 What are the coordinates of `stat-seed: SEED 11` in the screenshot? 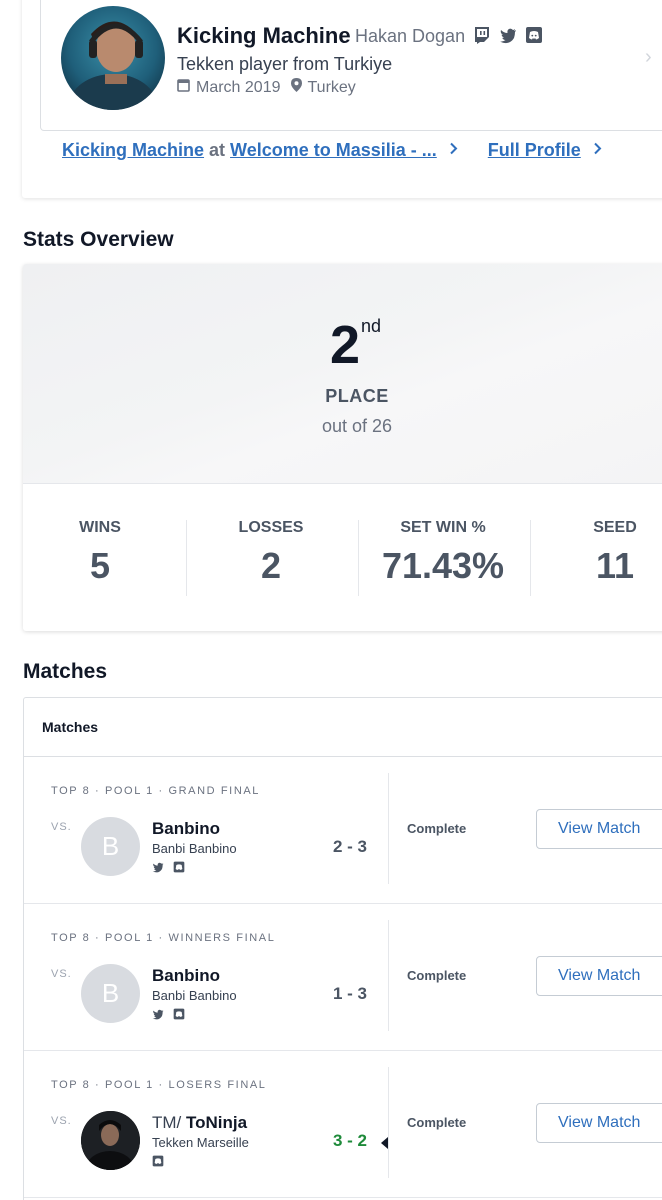 It's located at (598, 553).